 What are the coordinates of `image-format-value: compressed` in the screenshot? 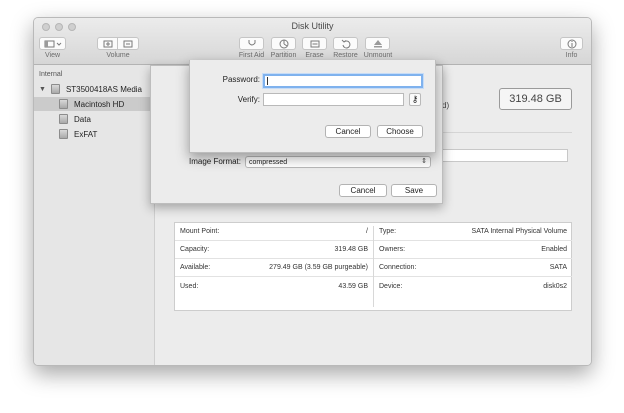 It's located at (268, 162).